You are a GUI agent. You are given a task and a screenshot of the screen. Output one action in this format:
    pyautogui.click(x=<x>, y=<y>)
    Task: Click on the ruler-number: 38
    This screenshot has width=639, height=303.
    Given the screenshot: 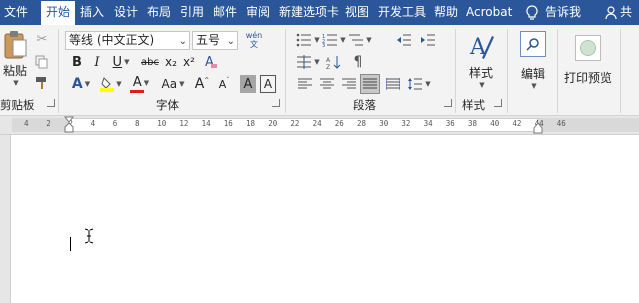 What is the action you would take?
    pyautogui.click(x=473, y=123)
    